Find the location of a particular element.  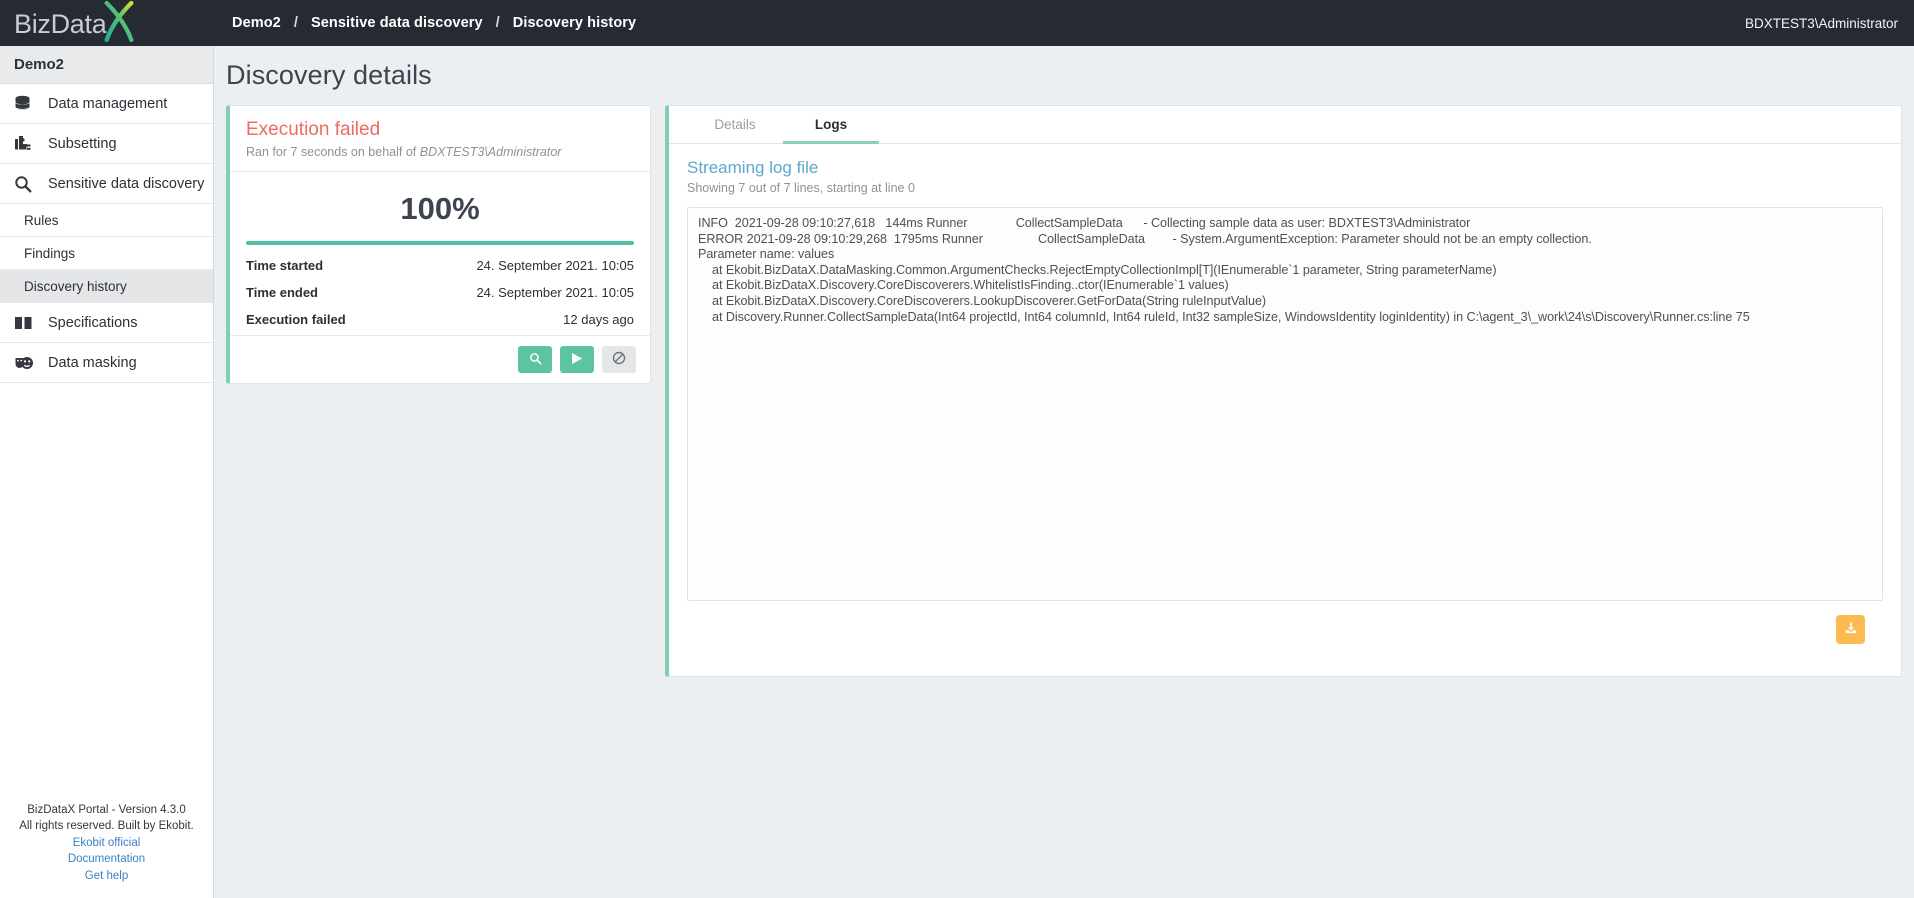

detail-key: Time started is located at coordinates (285, 265).